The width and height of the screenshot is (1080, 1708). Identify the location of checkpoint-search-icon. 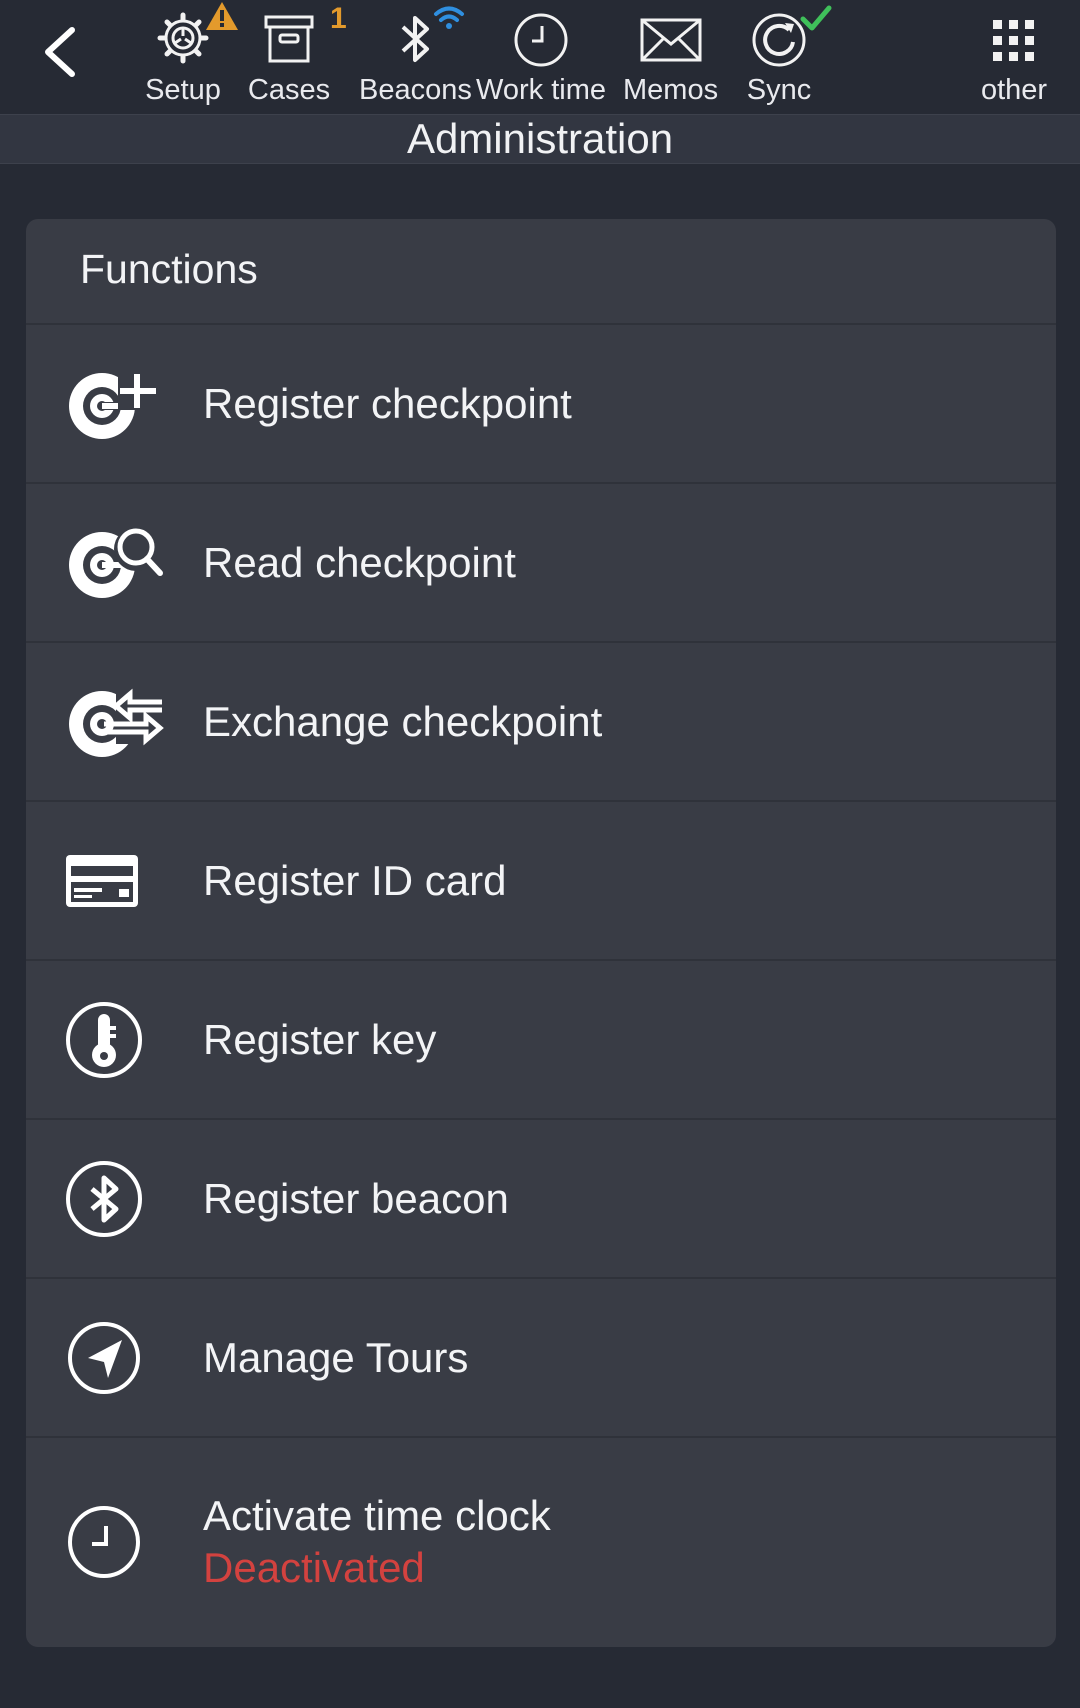
(116, 562).